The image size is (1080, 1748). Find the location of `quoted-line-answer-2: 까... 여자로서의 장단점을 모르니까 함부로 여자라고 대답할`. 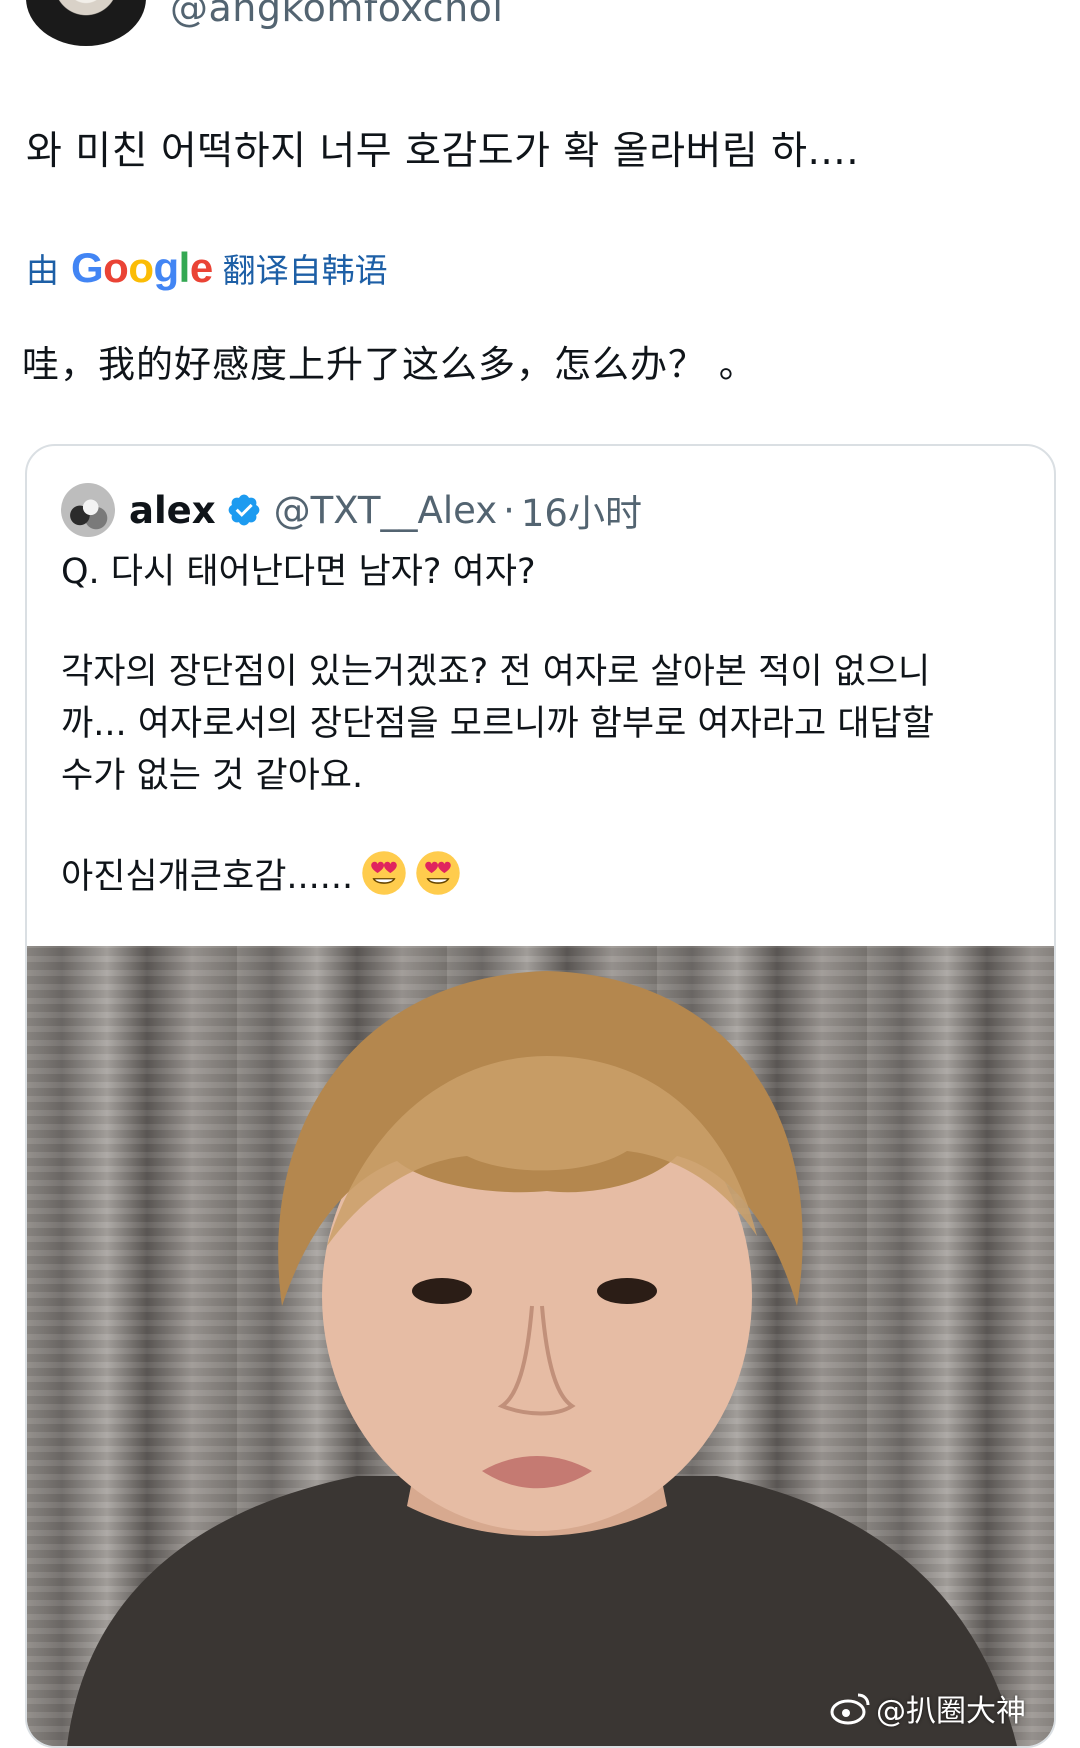

quoted-line-answer-2: 까... 여자로서의 장단점을 모르니까 함부로 여자라고 대답할 is located at coordinates (497, 724).